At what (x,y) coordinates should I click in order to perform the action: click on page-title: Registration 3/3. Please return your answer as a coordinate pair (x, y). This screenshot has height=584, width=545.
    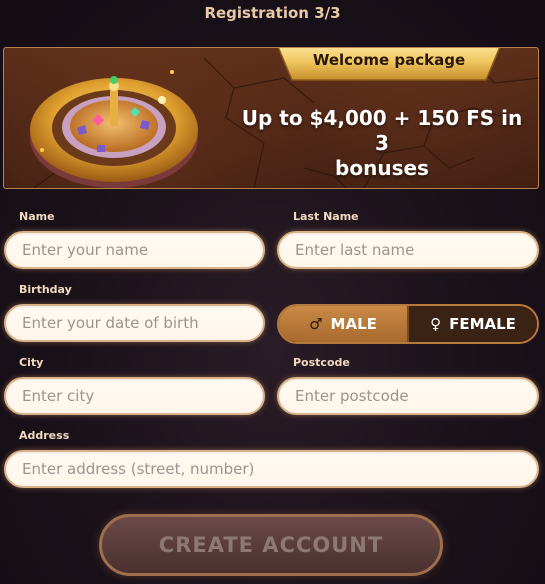
    Looking at the image, I should click on (272, 13).